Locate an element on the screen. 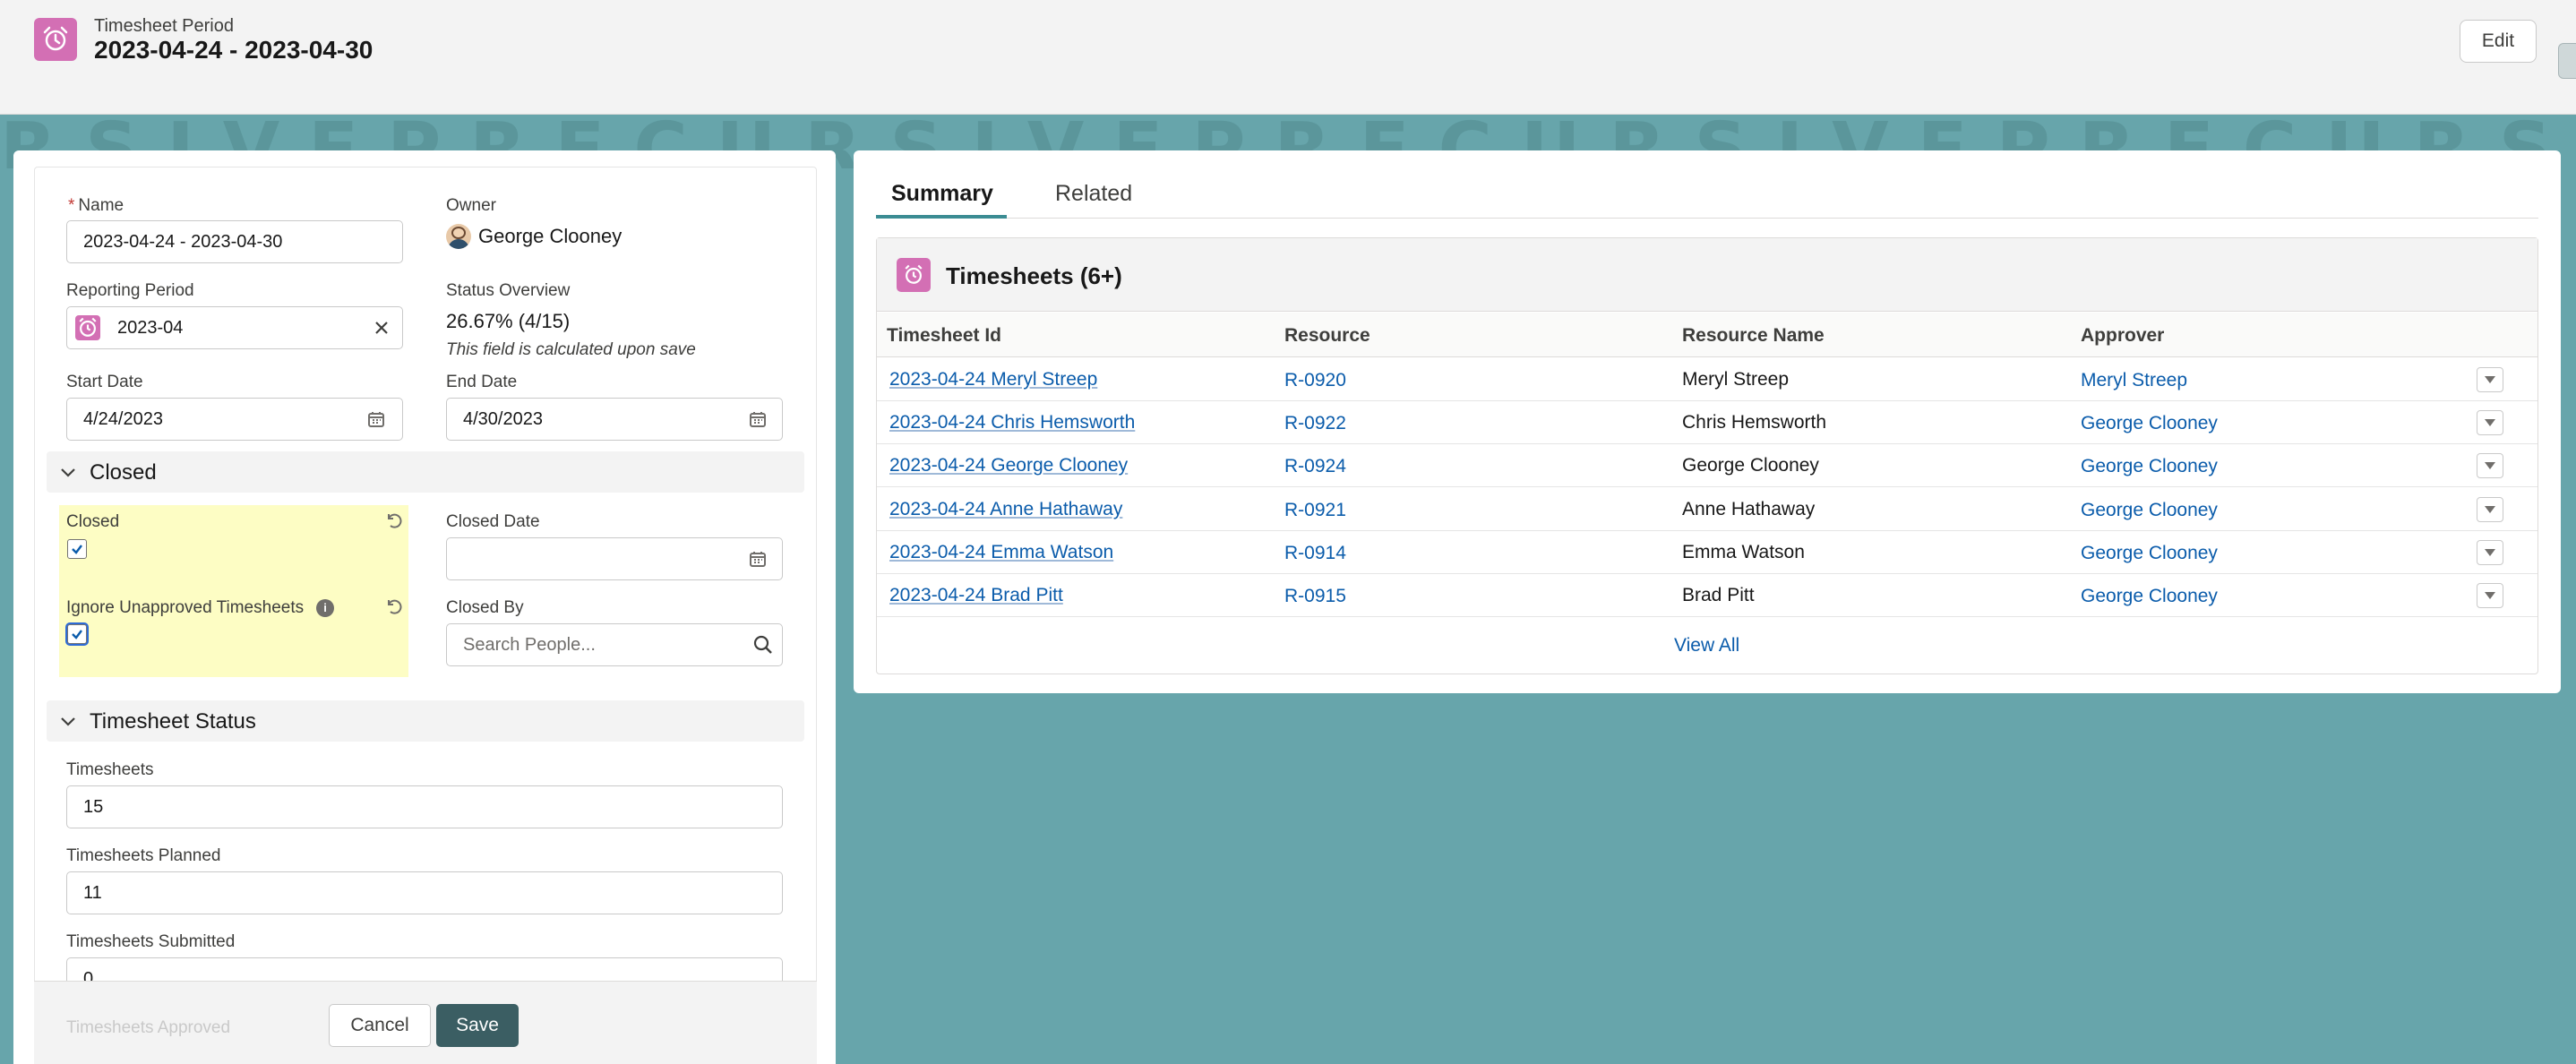 The height and width of the screenshot is (1064, 2576). resource-name: George Clooney is located at coordinates (1750, 465).